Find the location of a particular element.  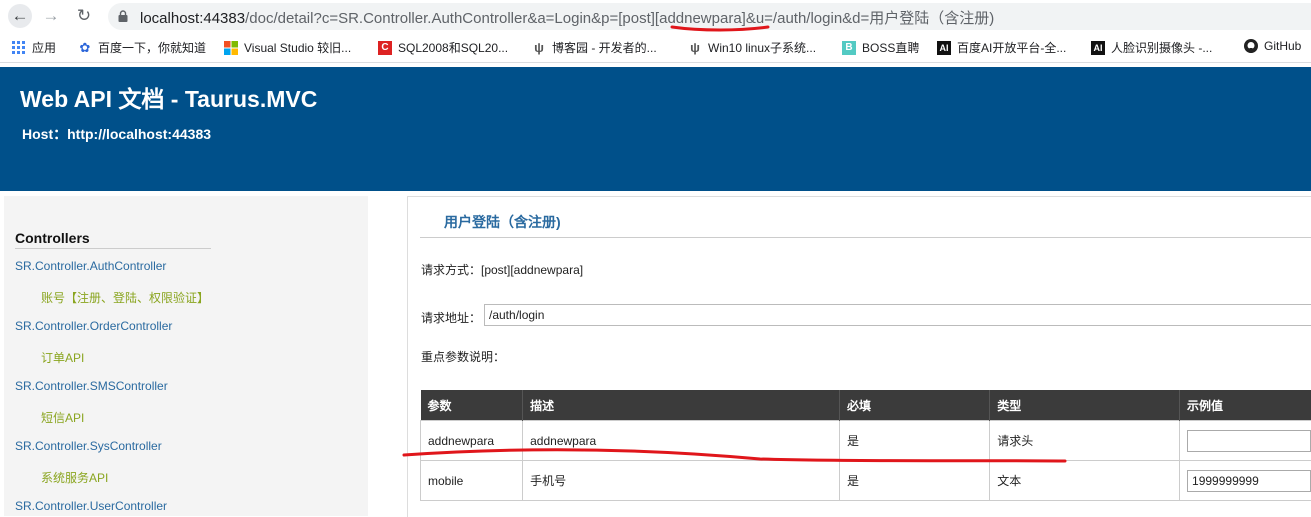

cell-param: addnewpara is located at coordinates (472, 441).